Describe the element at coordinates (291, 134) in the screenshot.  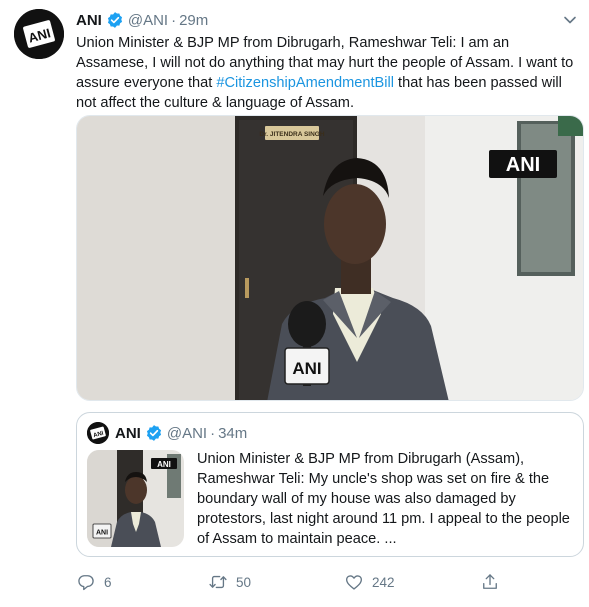
I see `door-nameplate-text: Dr. JITENDRA SINGH` at that location.